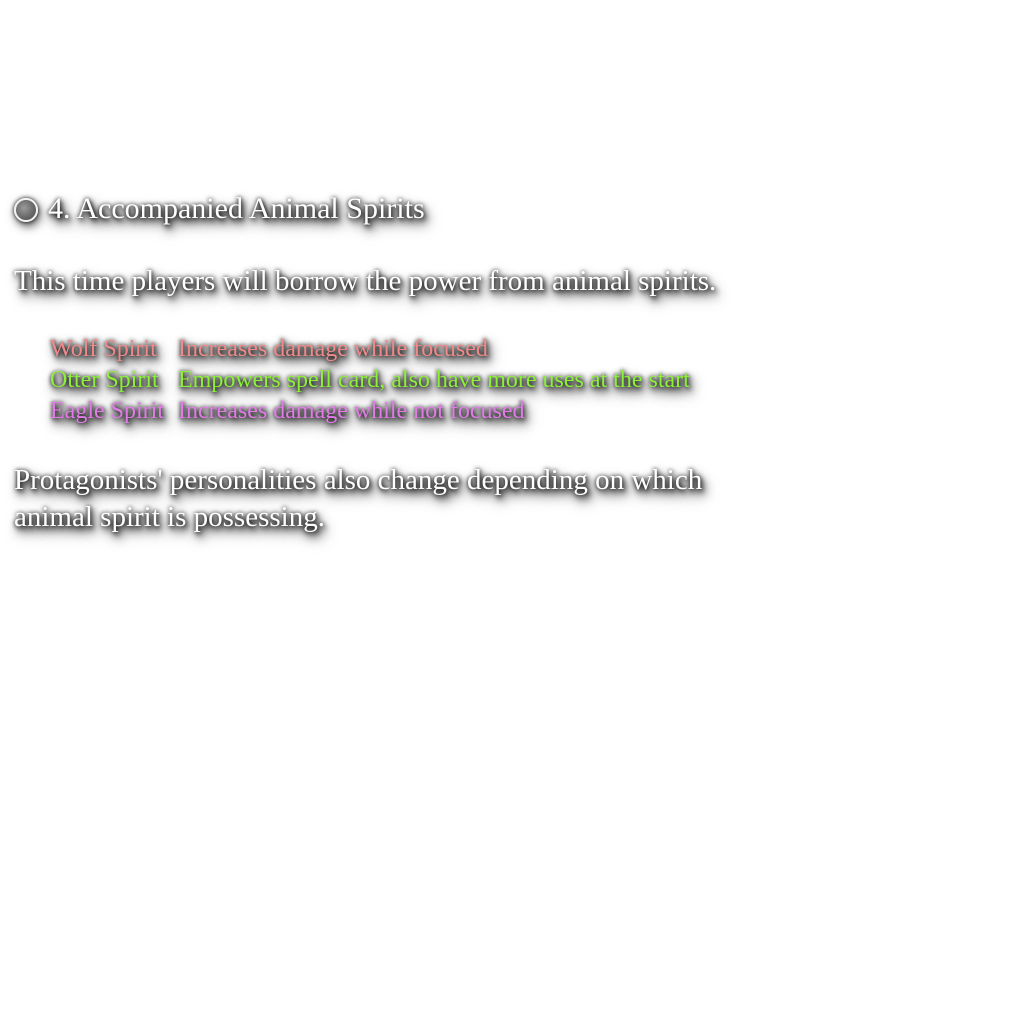 The image size is (1024, 1024). What do you see at coordinates (107, 411) in the screenshot?
I see `spirit-name: Eagle Spirit` at bounding box center [107, 411].